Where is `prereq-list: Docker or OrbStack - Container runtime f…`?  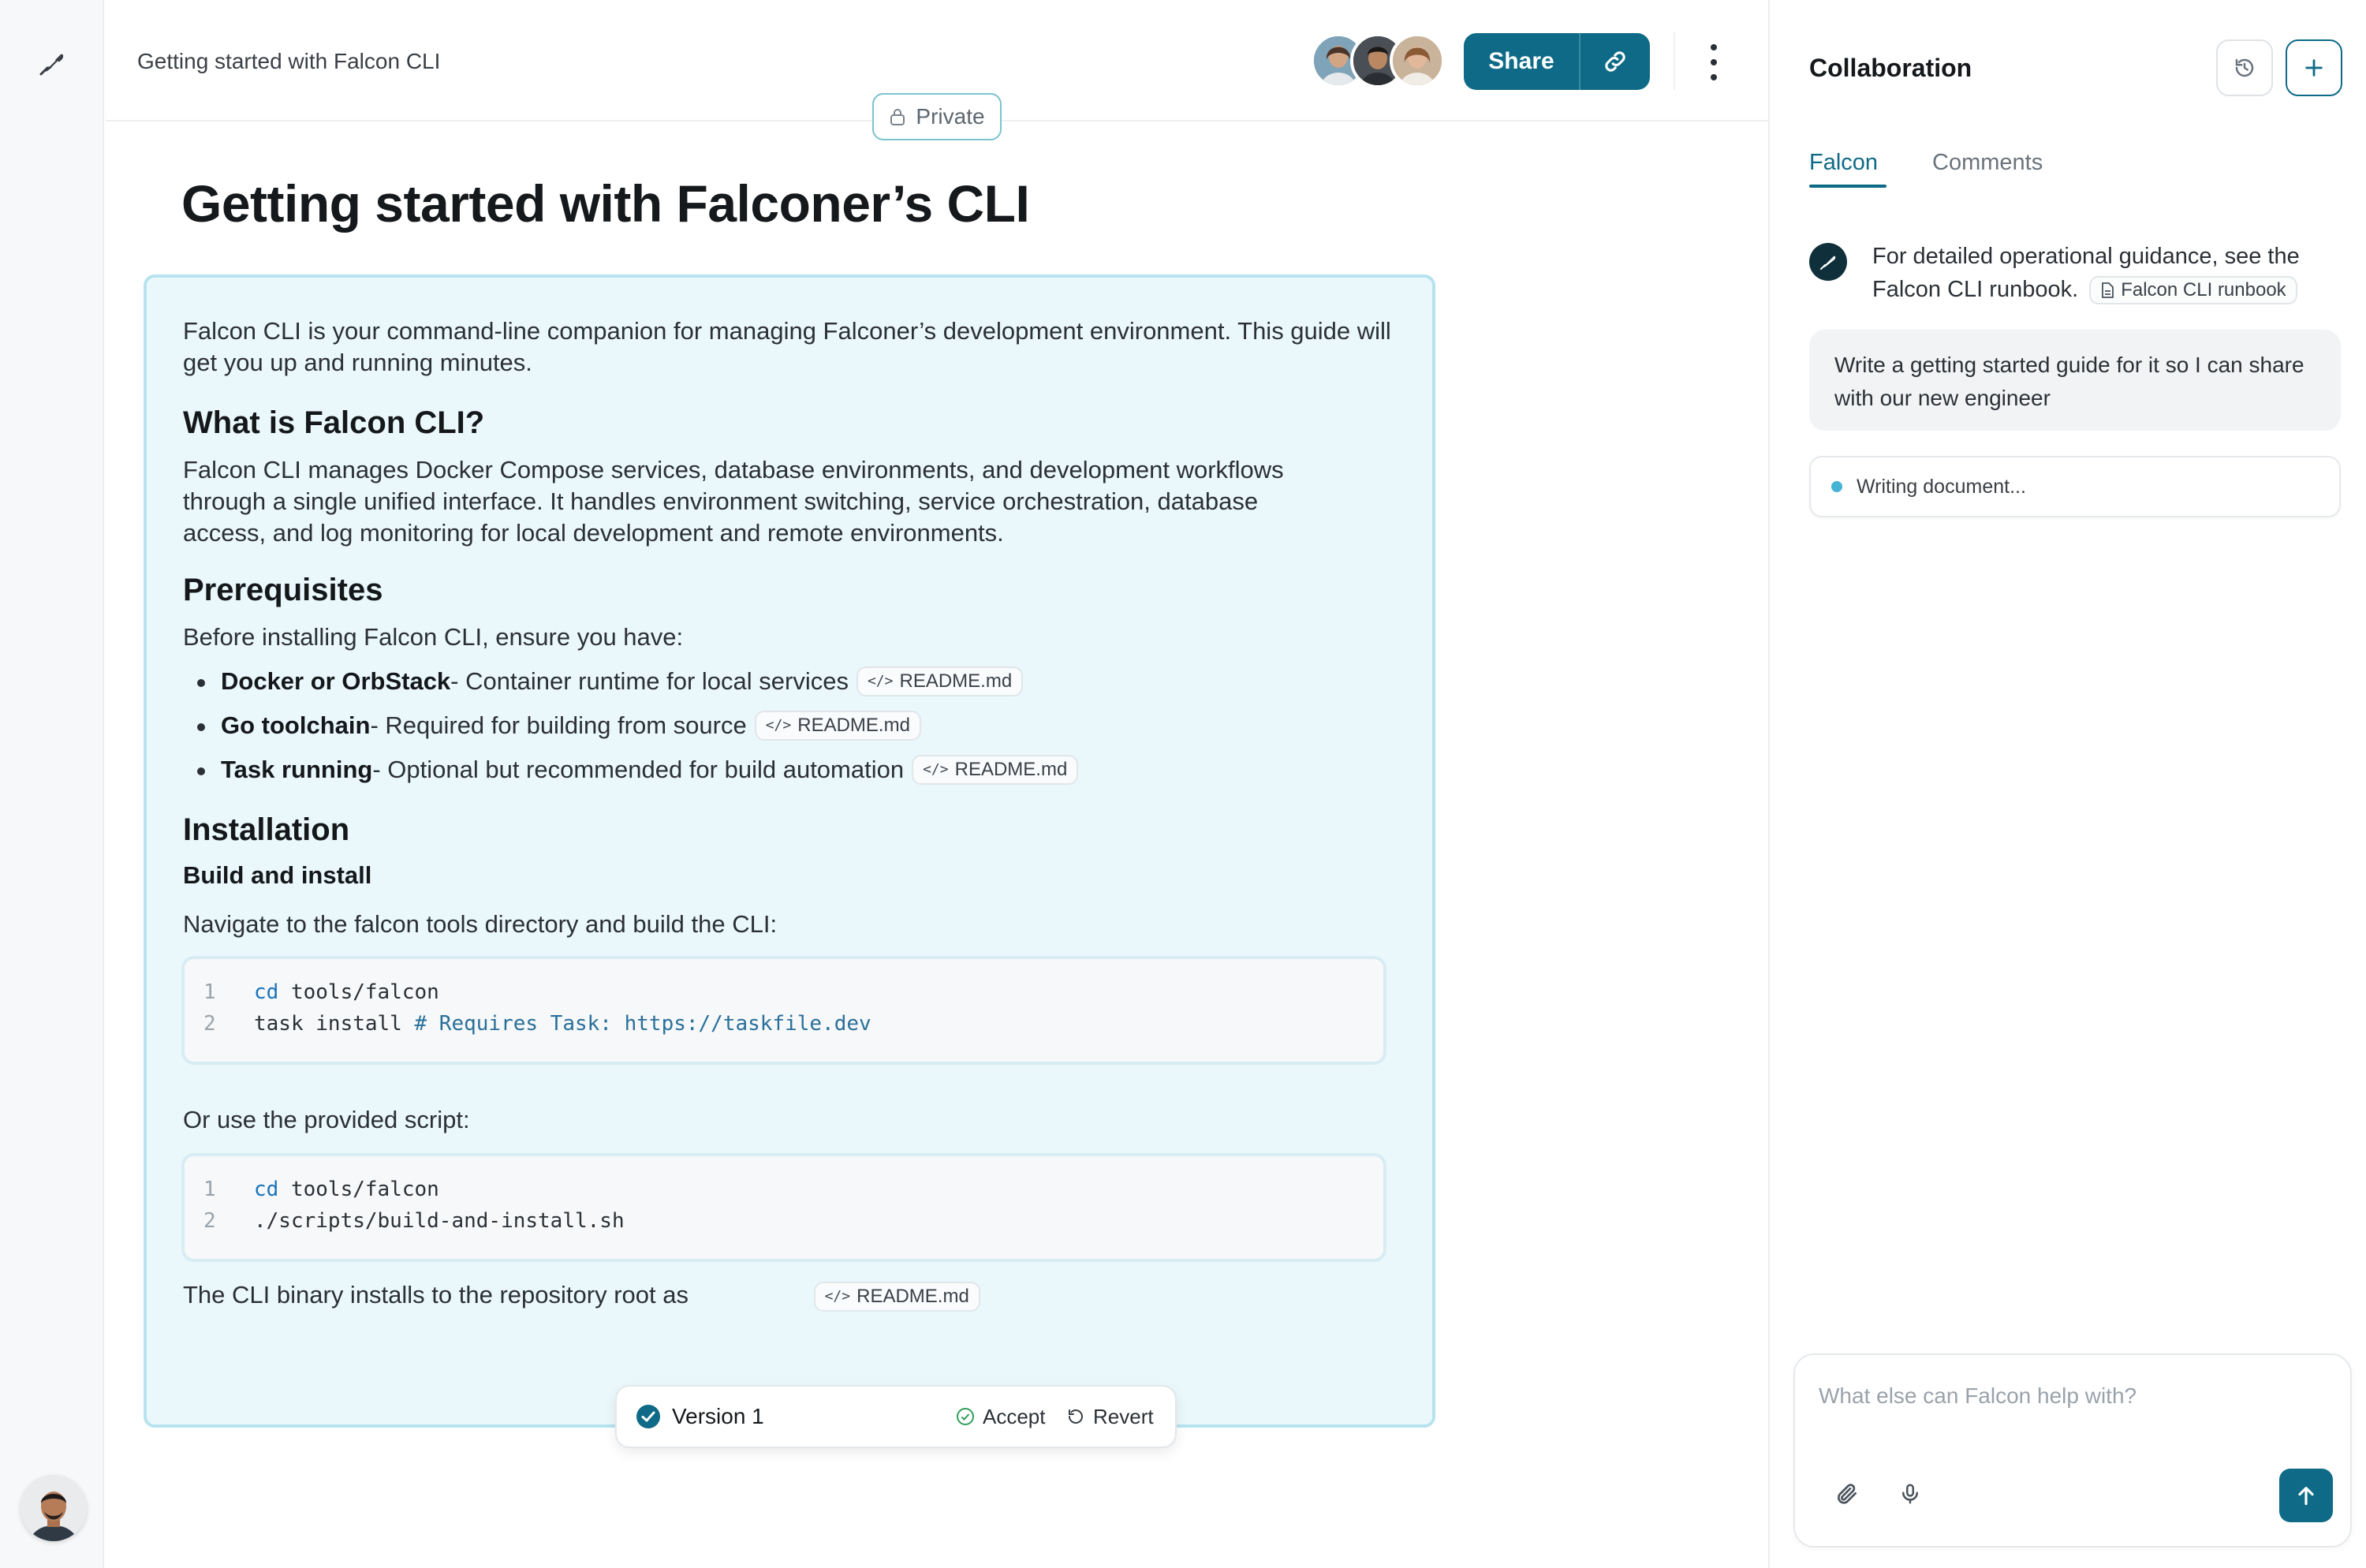 prereq-list: Docker or OrbStack - Container runtime f… is located at coordinates (798, 725).